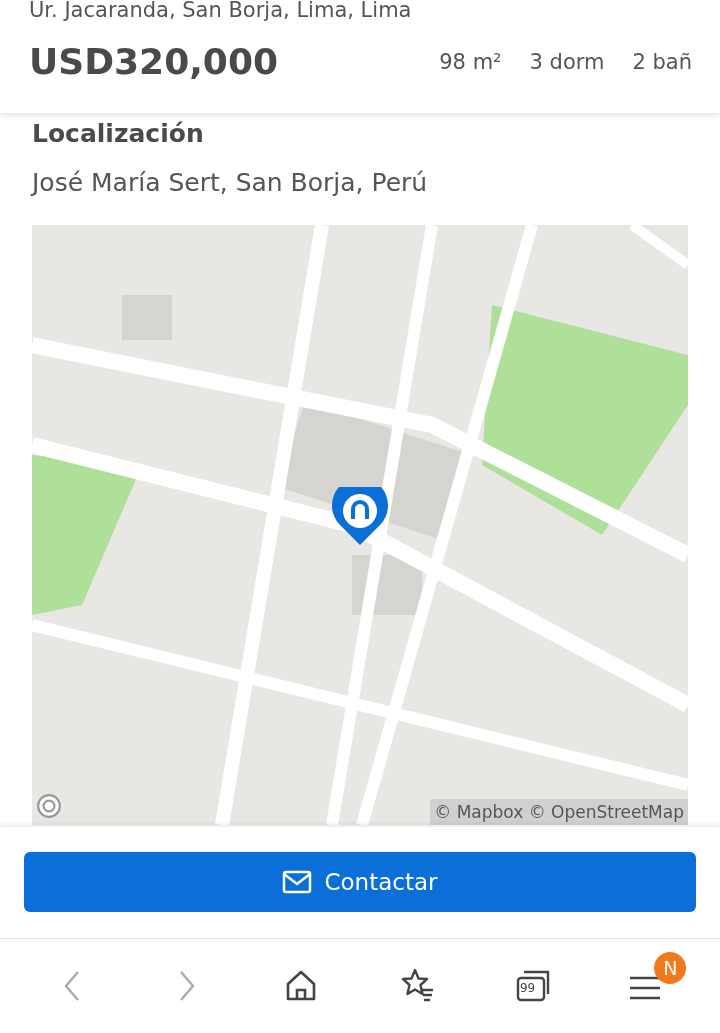  I want to click on listing-feature: 3 dorm, so click(567, 61).